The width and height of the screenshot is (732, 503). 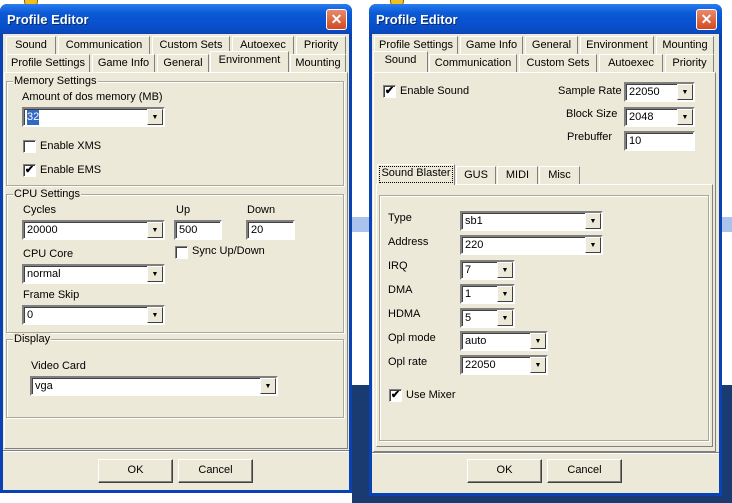 I want to click on cpu-core-combo: normal ▼, so click(x=93, y=274).